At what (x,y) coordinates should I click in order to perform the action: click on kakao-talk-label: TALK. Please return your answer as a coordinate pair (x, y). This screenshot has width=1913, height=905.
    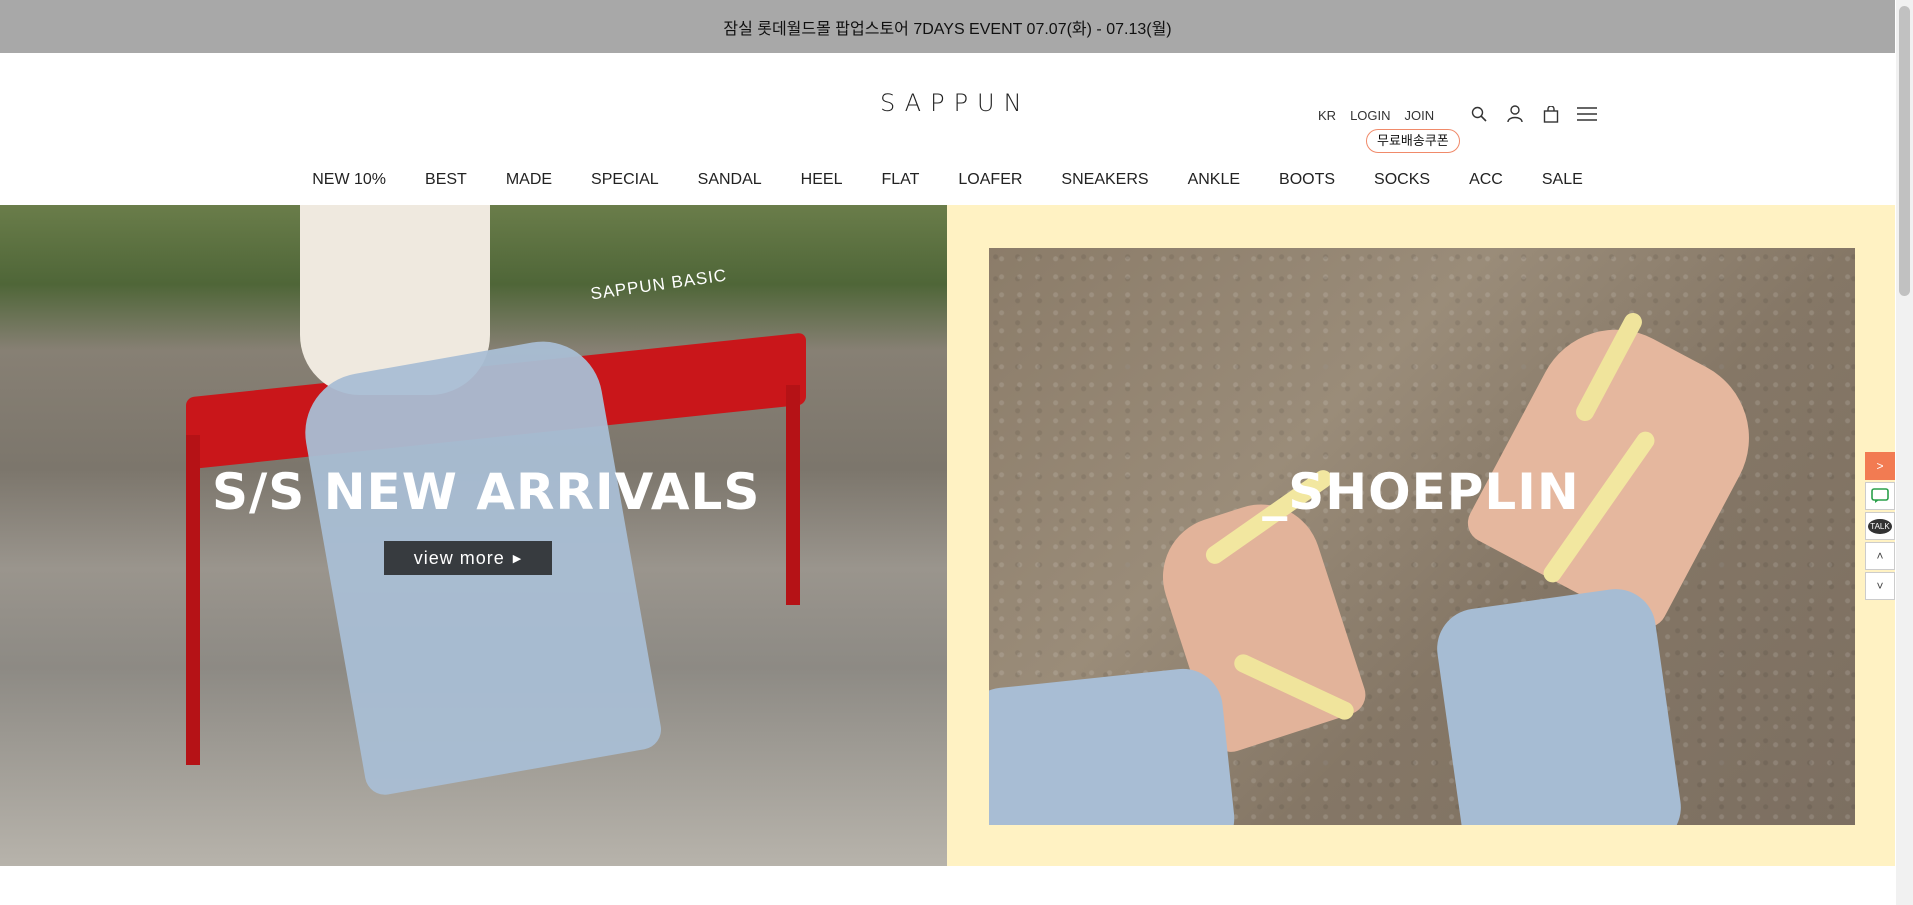
    Looking at the image, I should click on (1880, 526).